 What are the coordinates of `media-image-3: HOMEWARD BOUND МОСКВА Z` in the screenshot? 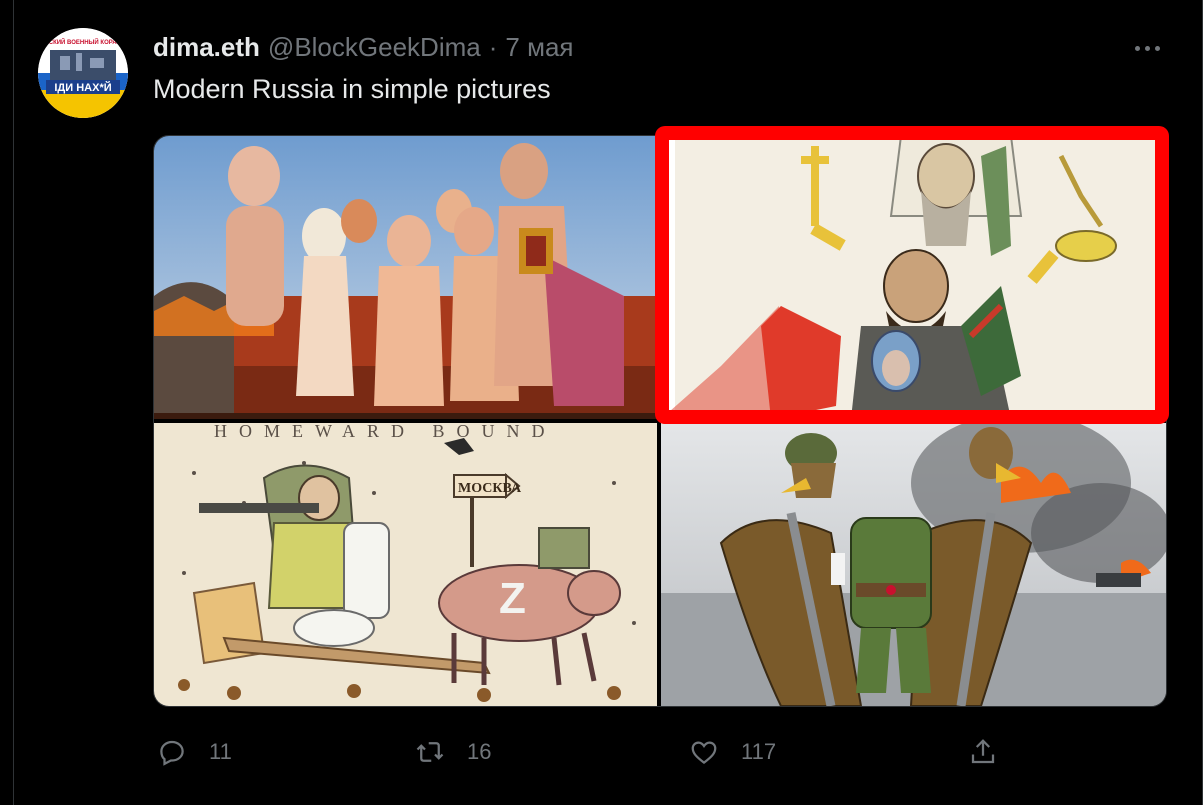 It's located at (405, 564).